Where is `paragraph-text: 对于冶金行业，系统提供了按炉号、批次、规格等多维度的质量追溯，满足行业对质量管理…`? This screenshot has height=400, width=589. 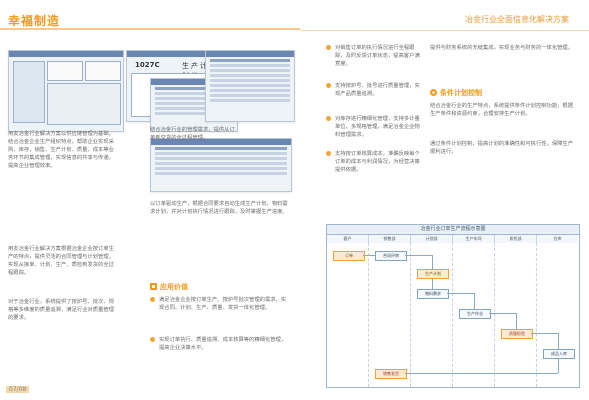
paragraph-text: 对于冶金行业，系统提供了按炉号、批次、规格等多维度的质量追溯，满足行业对质量管理… is located at coordinates (61, 310).